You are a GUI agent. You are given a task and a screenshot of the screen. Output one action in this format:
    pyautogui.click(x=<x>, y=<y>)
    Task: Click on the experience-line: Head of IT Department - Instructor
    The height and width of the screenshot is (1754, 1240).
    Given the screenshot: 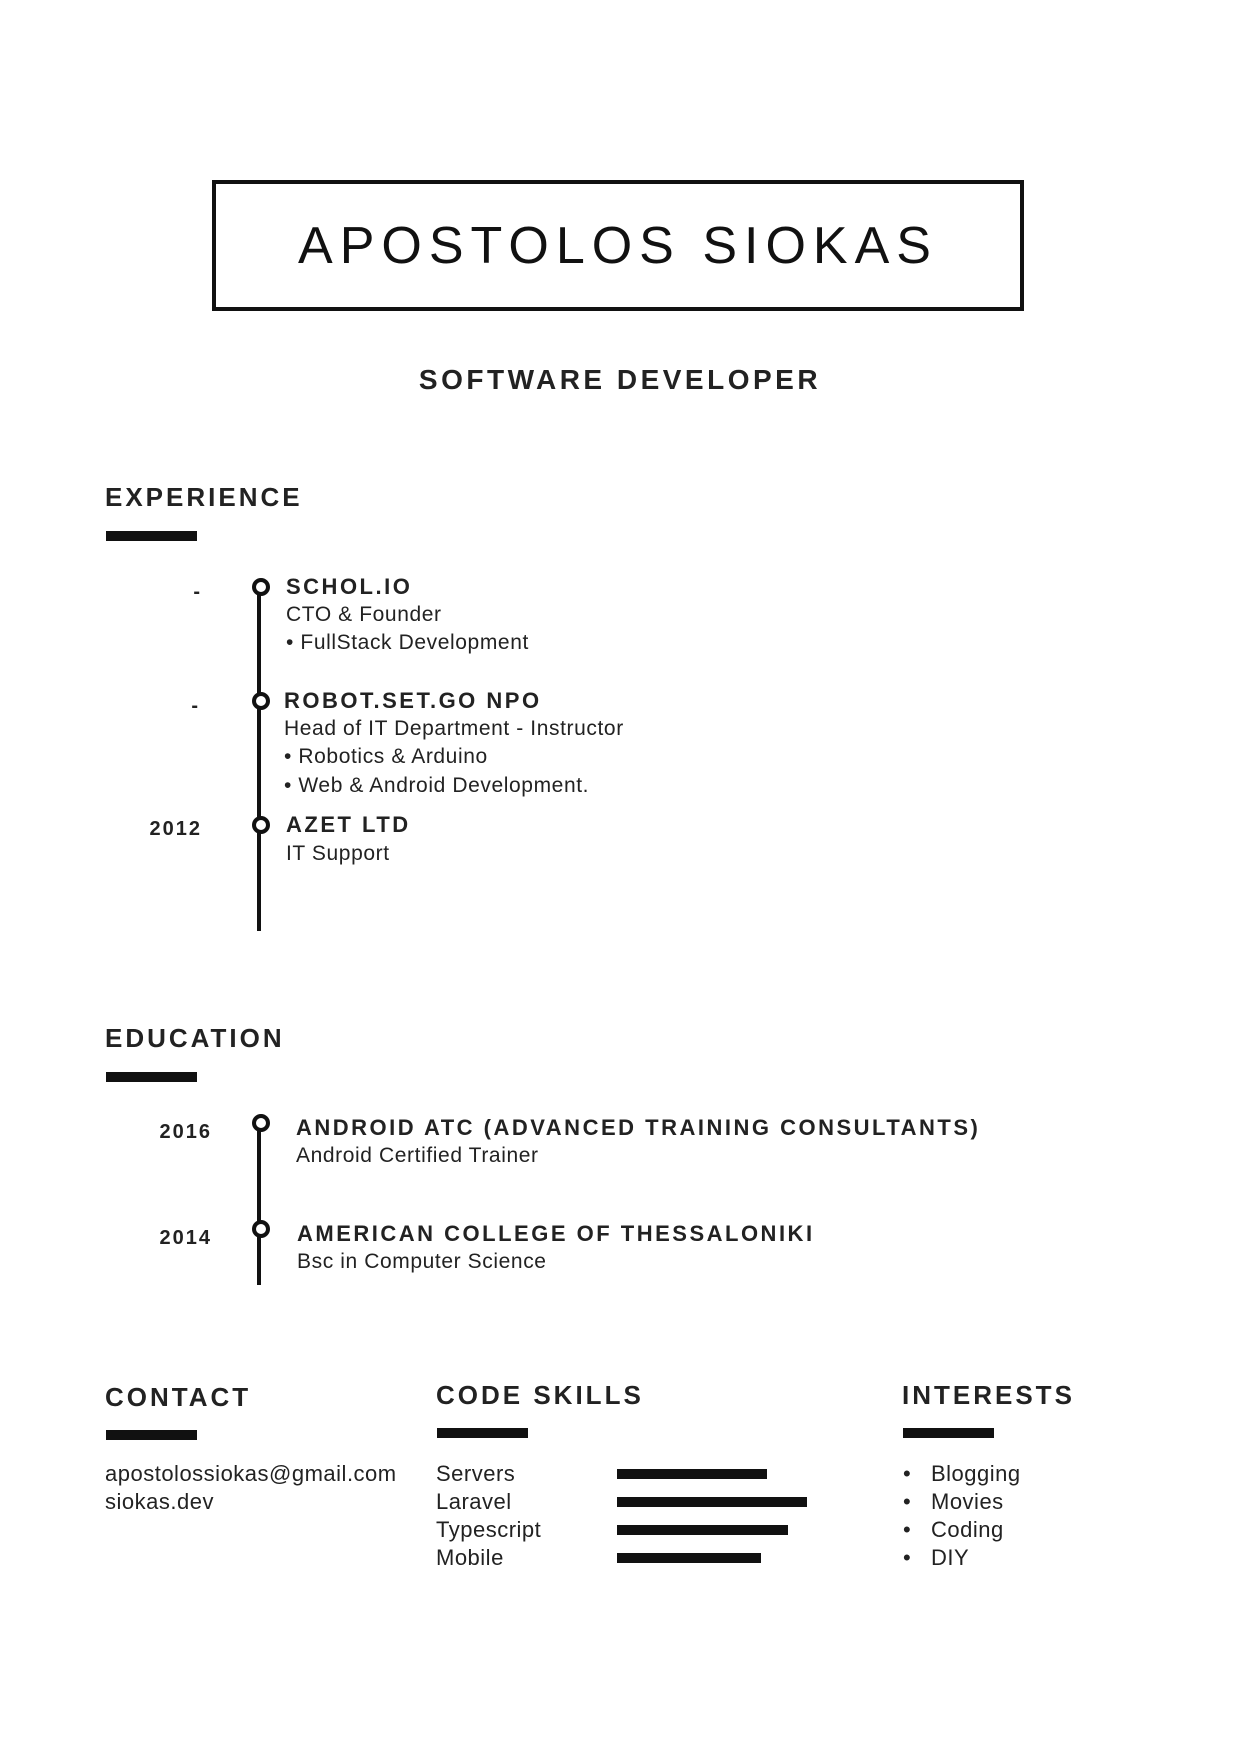 What is the action you would take?
    pyautogui.click(x=454, y=728)
    